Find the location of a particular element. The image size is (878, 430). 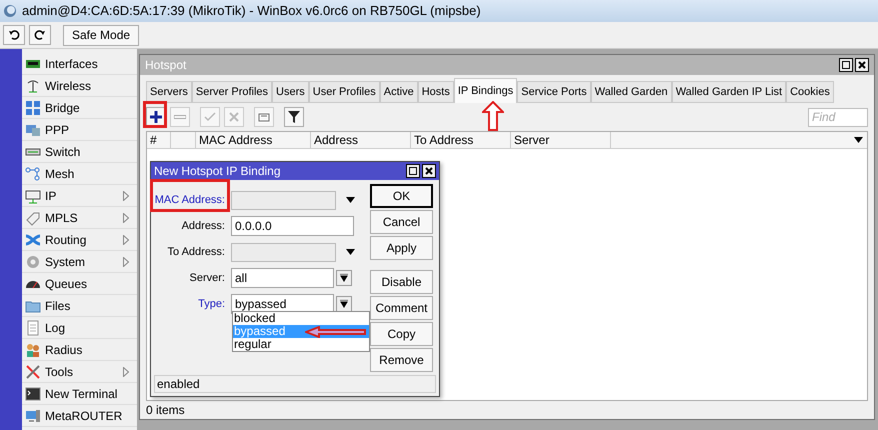

field-label: Address: is located at coordinates (203, 226).